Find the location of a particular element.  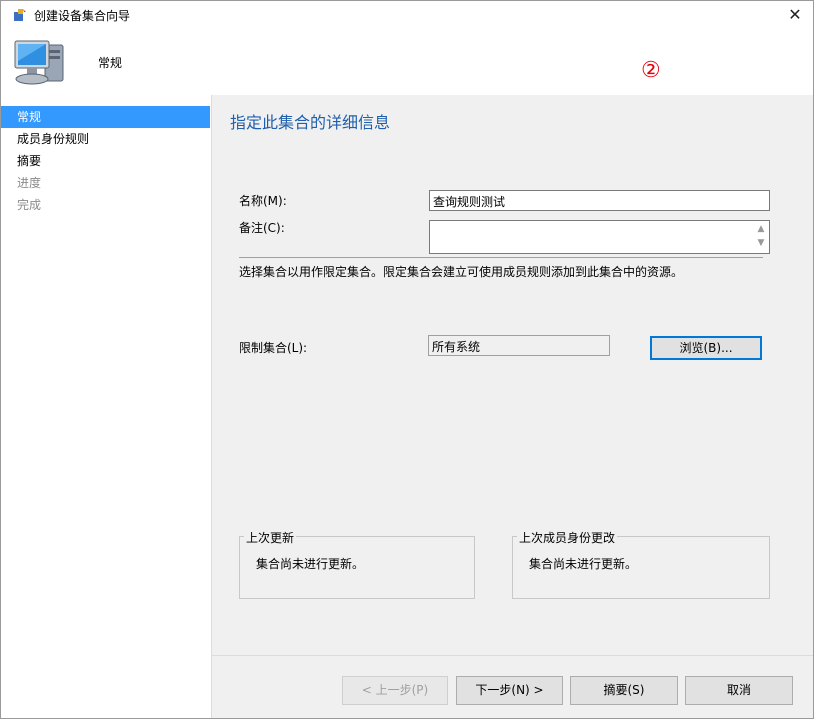

comment-label: 备注(C): is located at coordinates (262, 228).